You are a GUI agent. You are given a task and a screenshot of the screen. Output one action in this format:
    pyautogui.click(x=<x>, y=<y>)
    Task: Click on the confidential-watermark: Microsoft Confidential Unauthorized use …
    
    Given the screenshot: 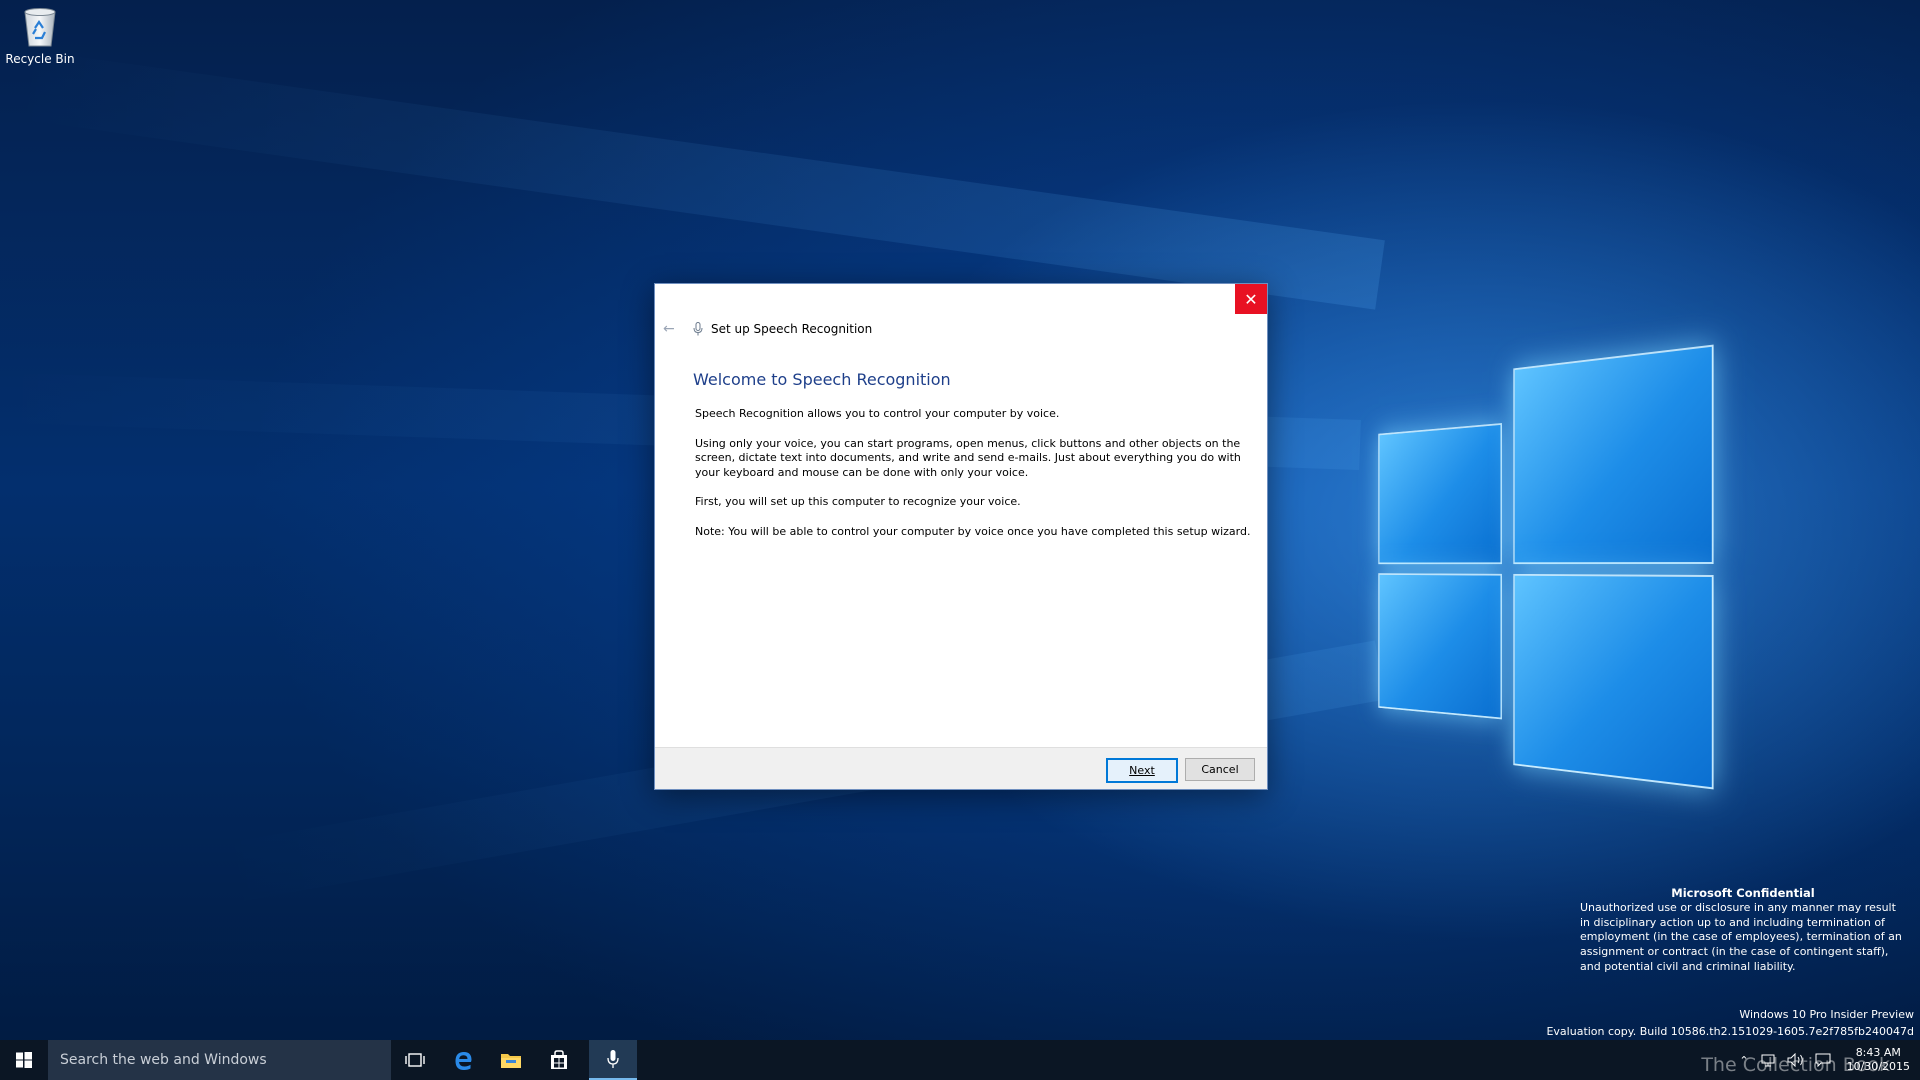 What is the action you would take?
    pyautogui.click(x=1743, y=930)
    